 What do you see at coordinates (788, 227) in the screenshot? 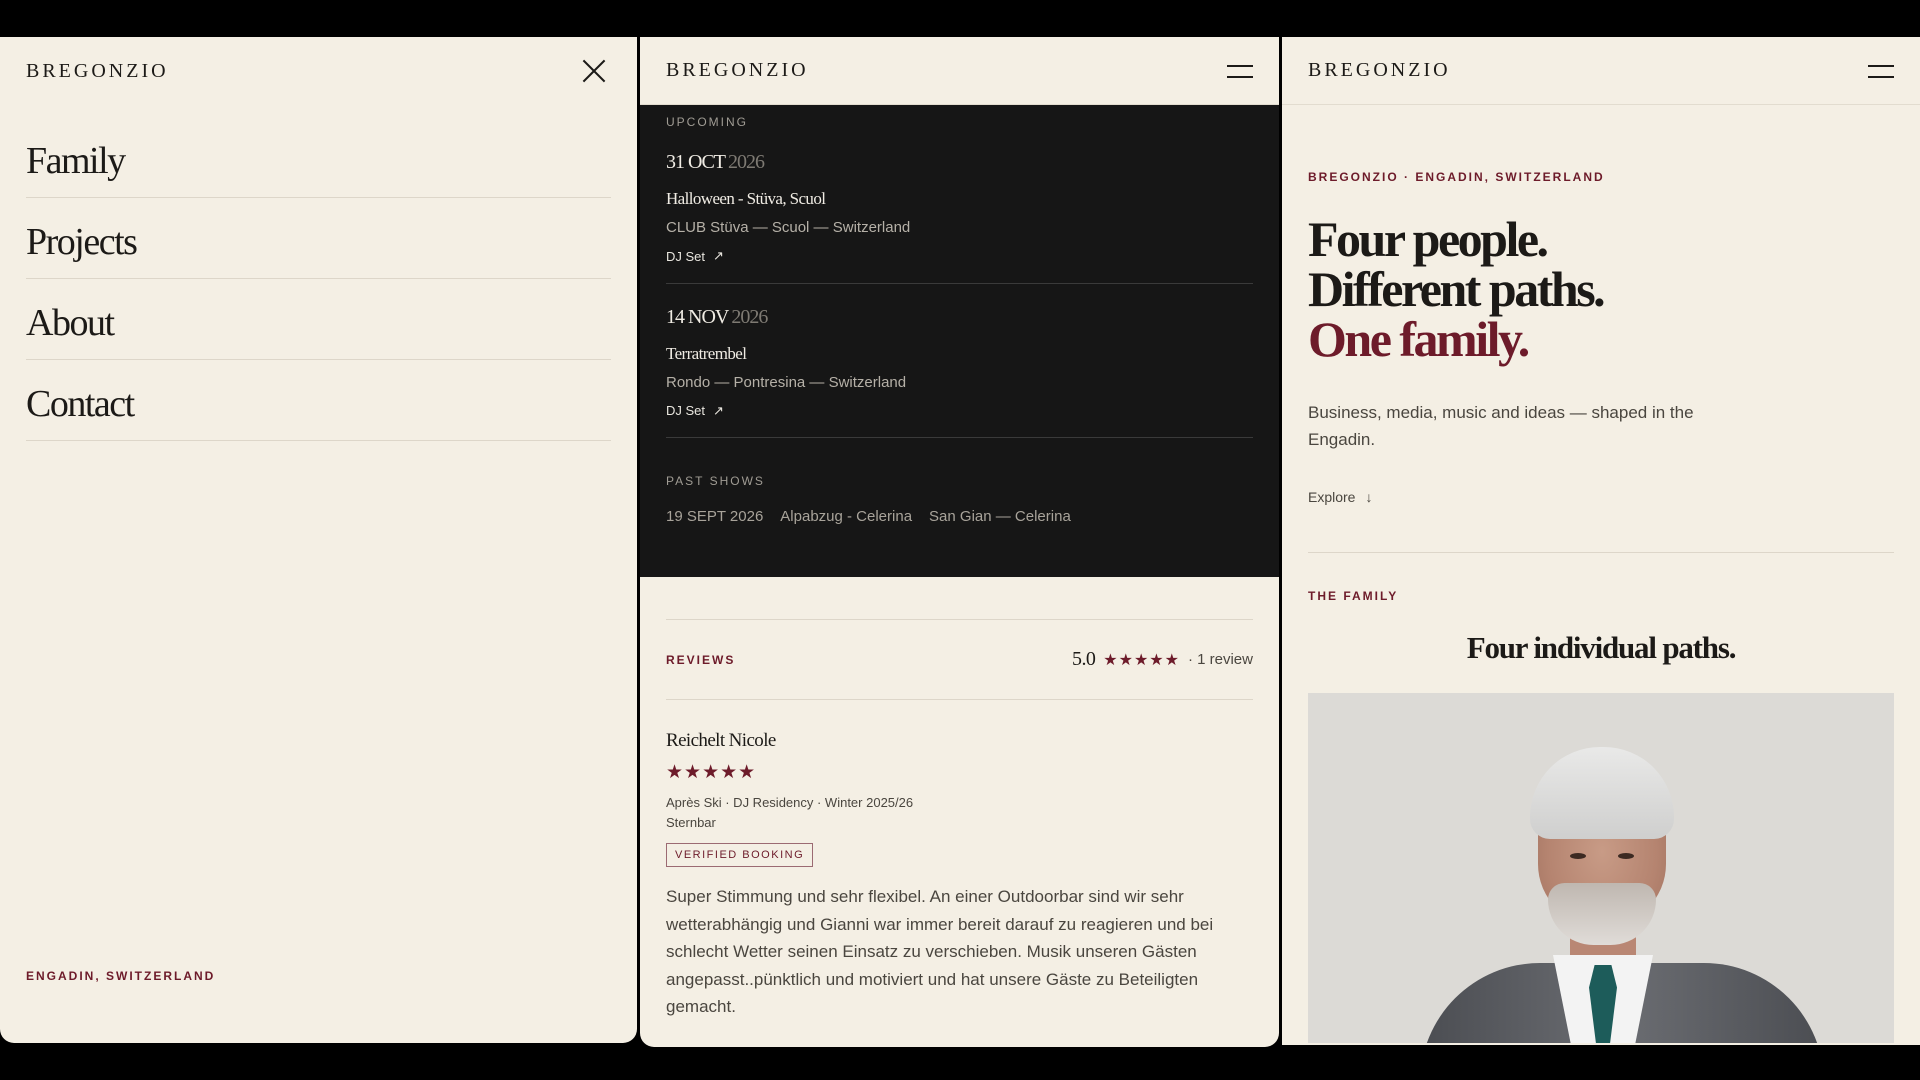
I see `event-venue: CLUB Stüva — Scuol — Switzerland` at bounding box center [788, 227].